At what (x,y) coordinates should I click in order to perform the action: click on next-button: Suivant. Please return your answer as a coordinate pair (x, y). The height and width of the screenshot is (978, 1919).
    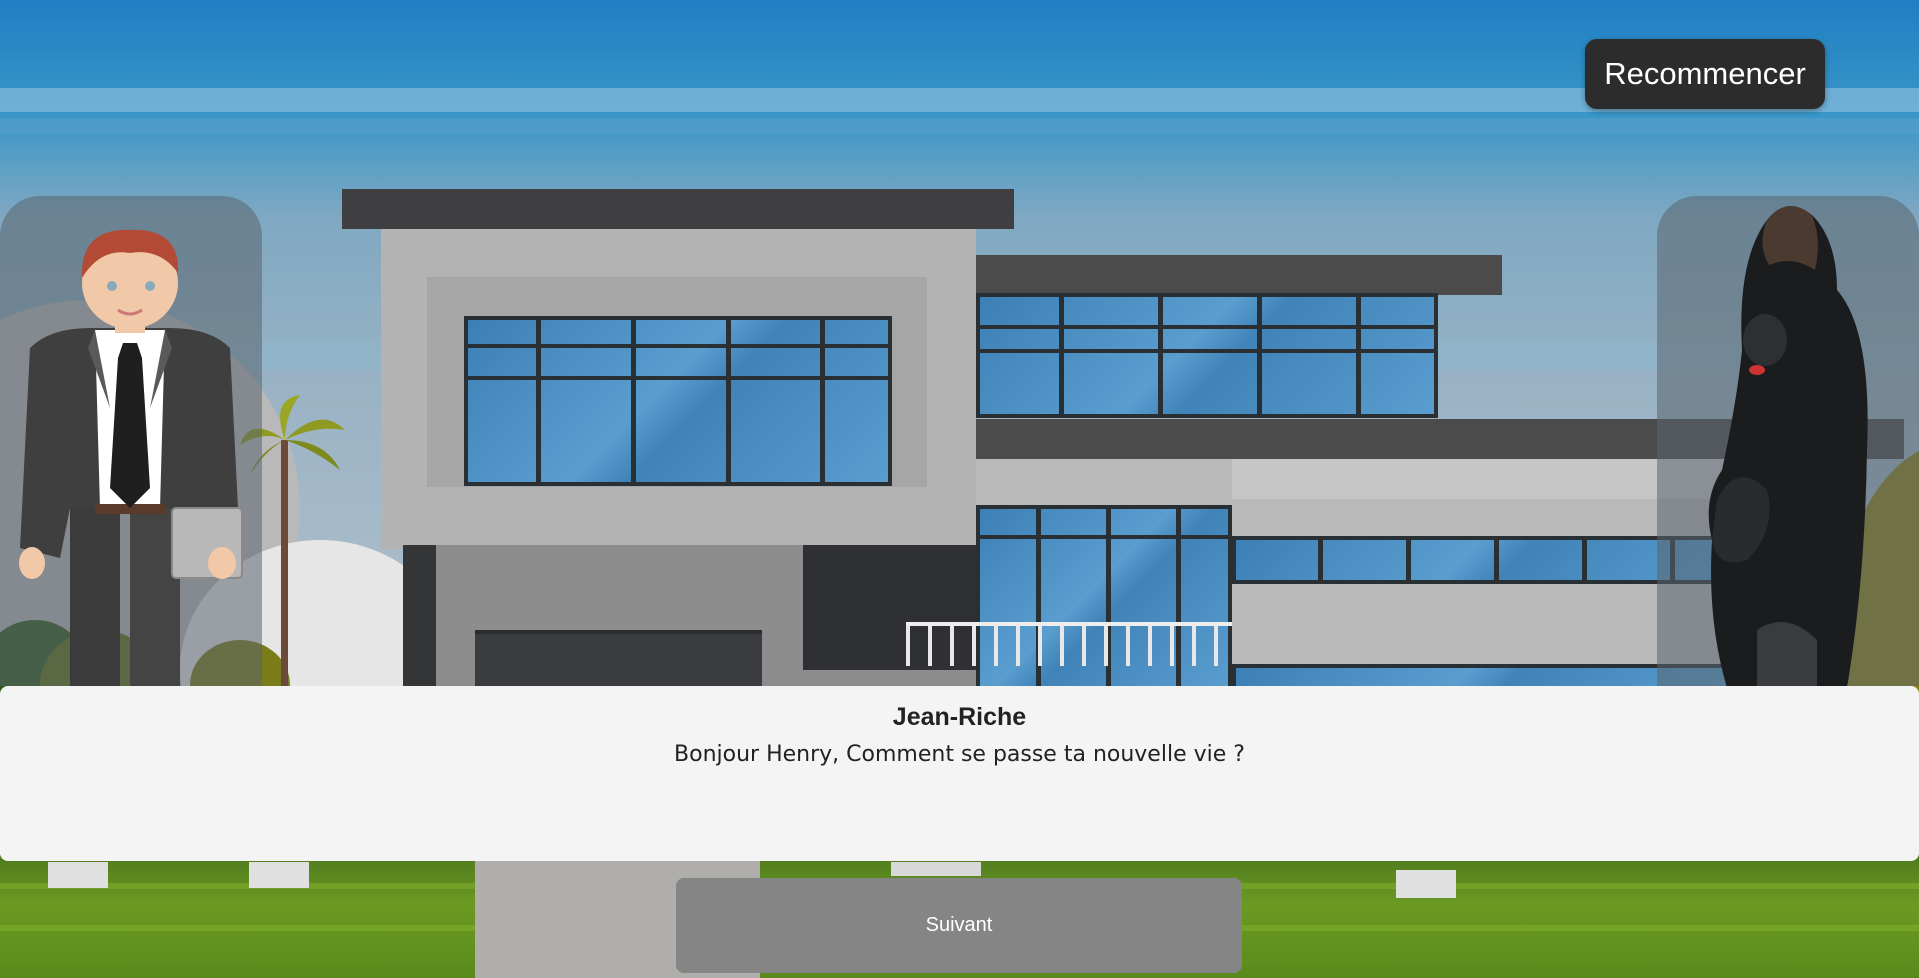
    Looking at the image, I should click on (959, 925).